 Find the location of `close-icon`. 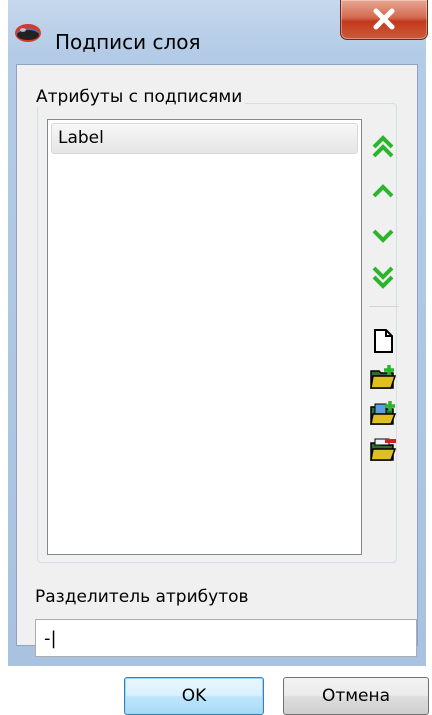

close-icon is located at coordinates (384, 19).